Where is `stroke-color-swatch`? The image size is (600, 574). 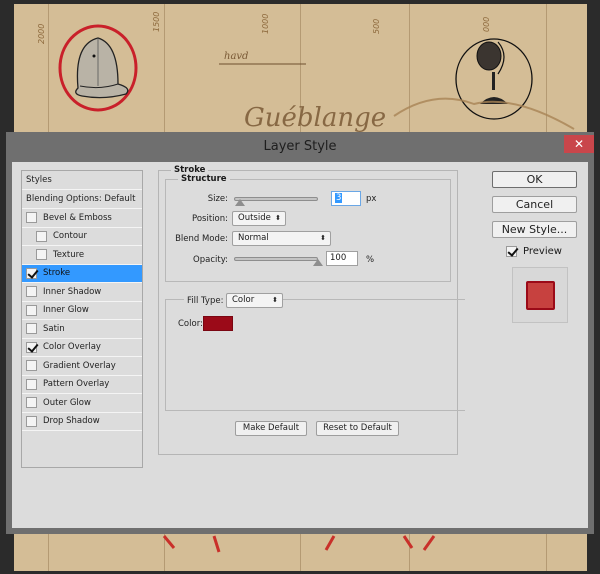 stroke-color-swatch is located at coordinates (218, 323).